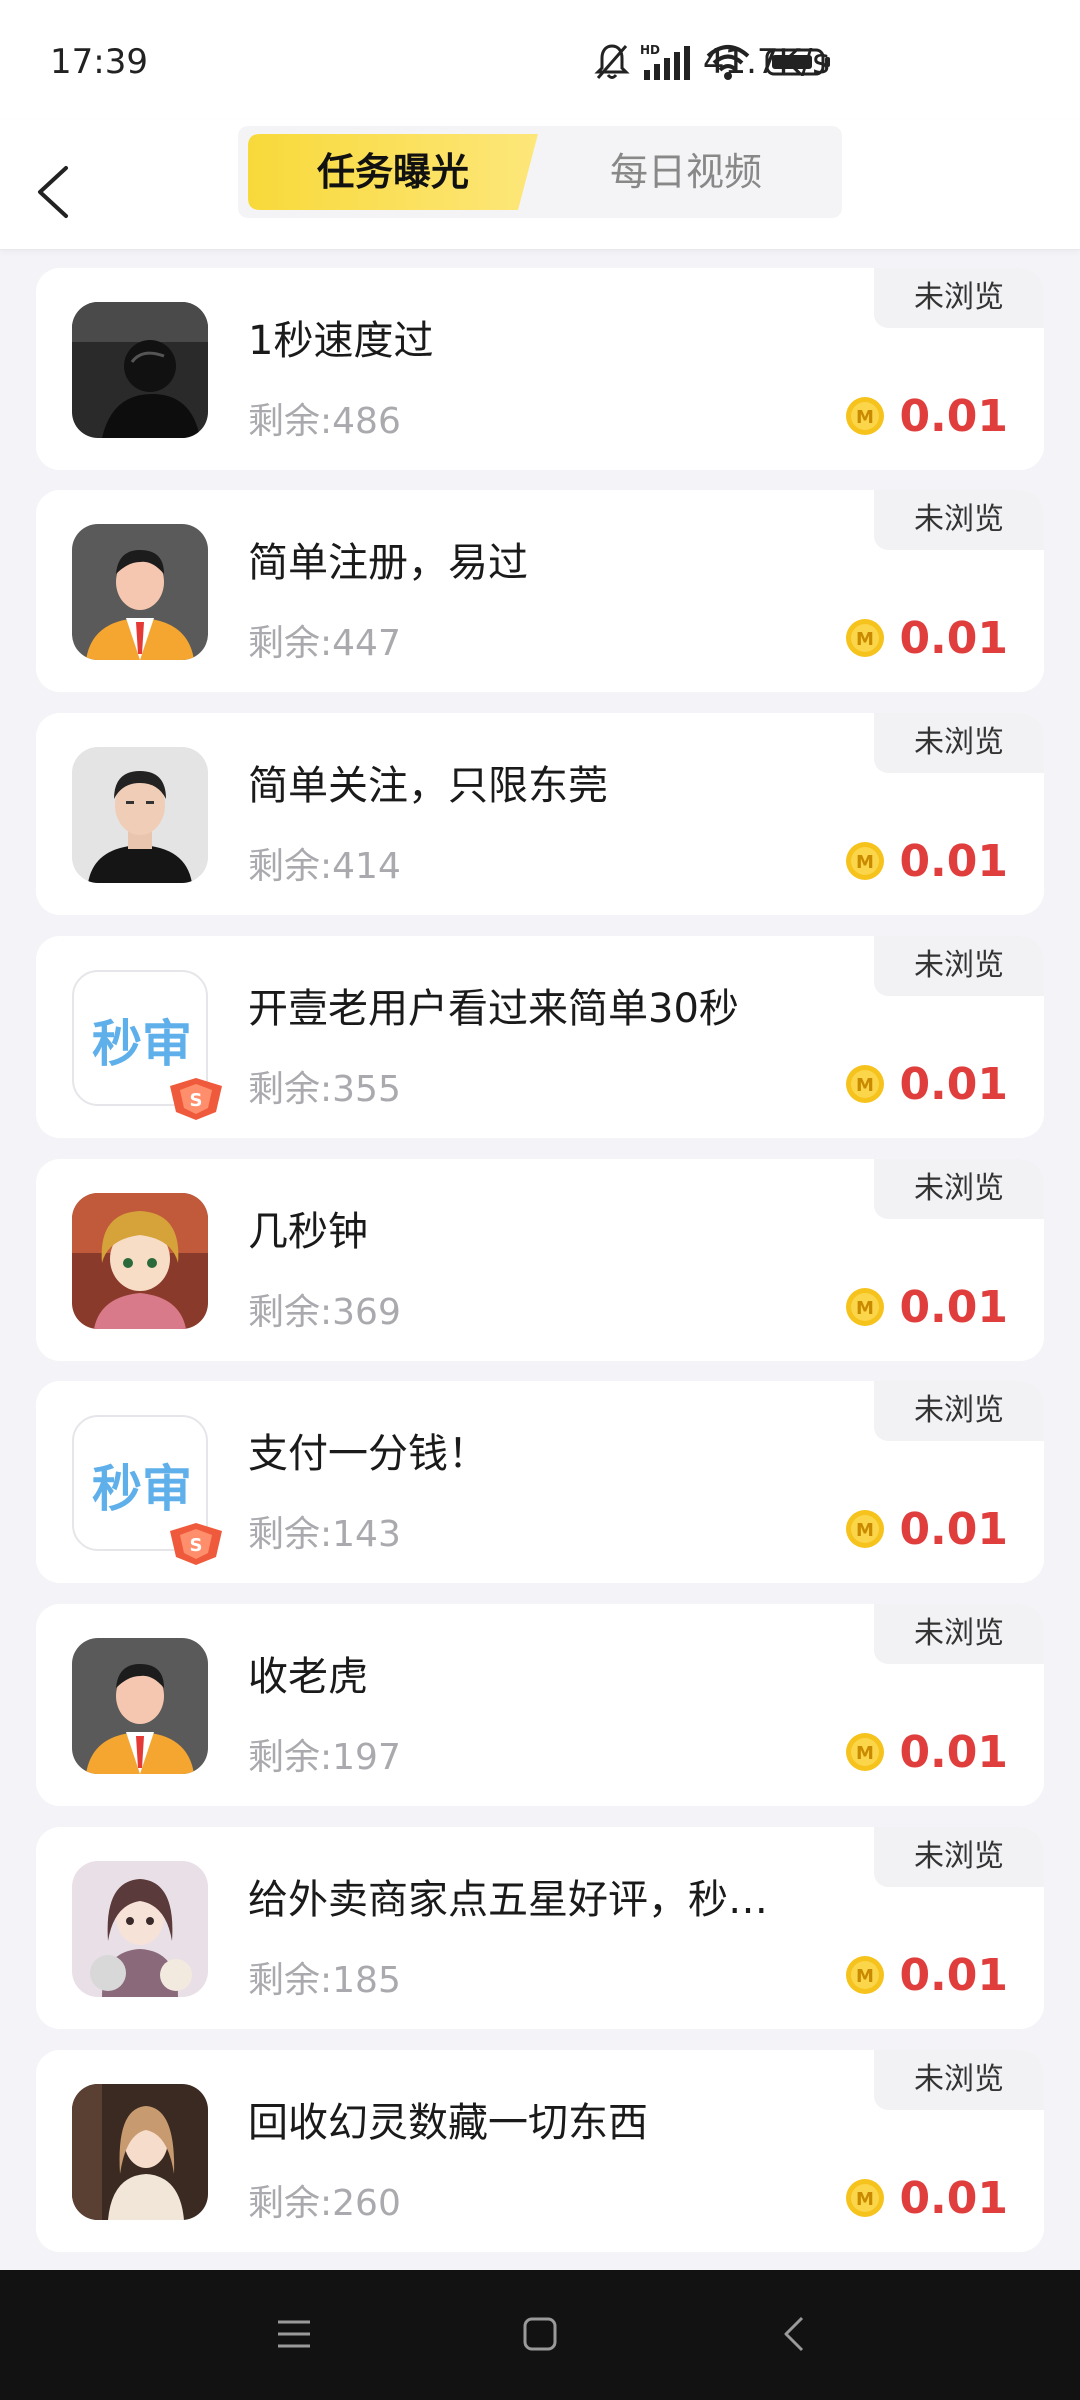  What do you see at coordinates (540, 369) in the screenshot?
I see `task-card: 未浏览 1秒速度过 剩余:486 M 0.01` at bounding box center [540, 369].